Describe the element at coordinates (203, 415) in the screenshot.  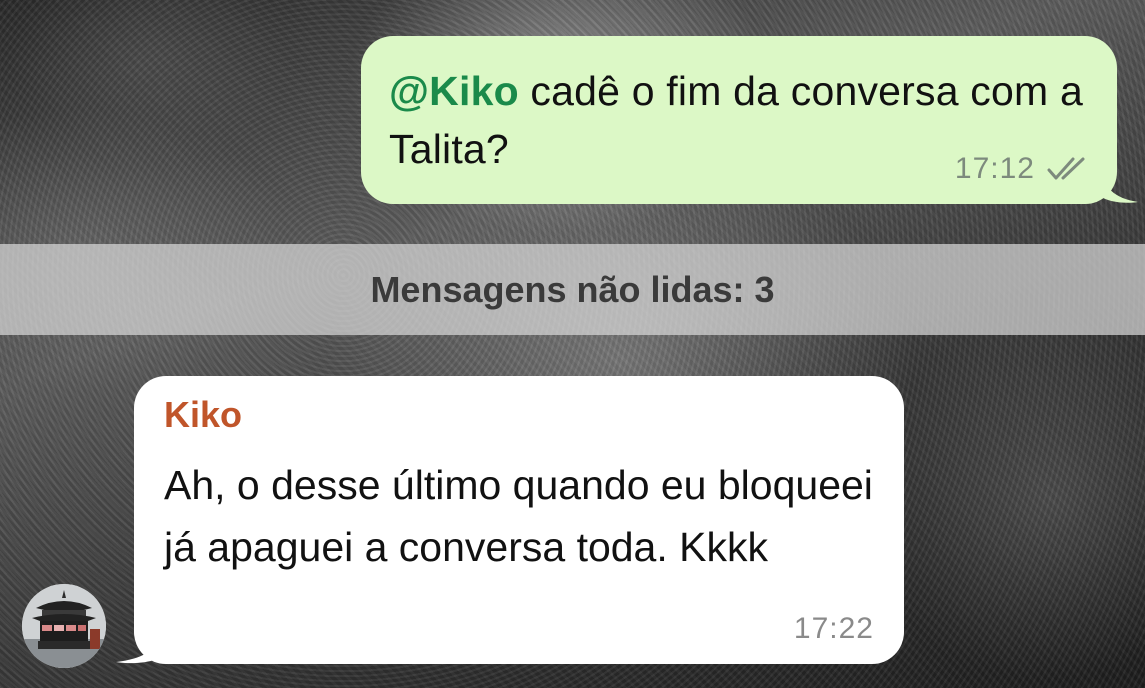
I see `sender-name: Kiko` at that location.